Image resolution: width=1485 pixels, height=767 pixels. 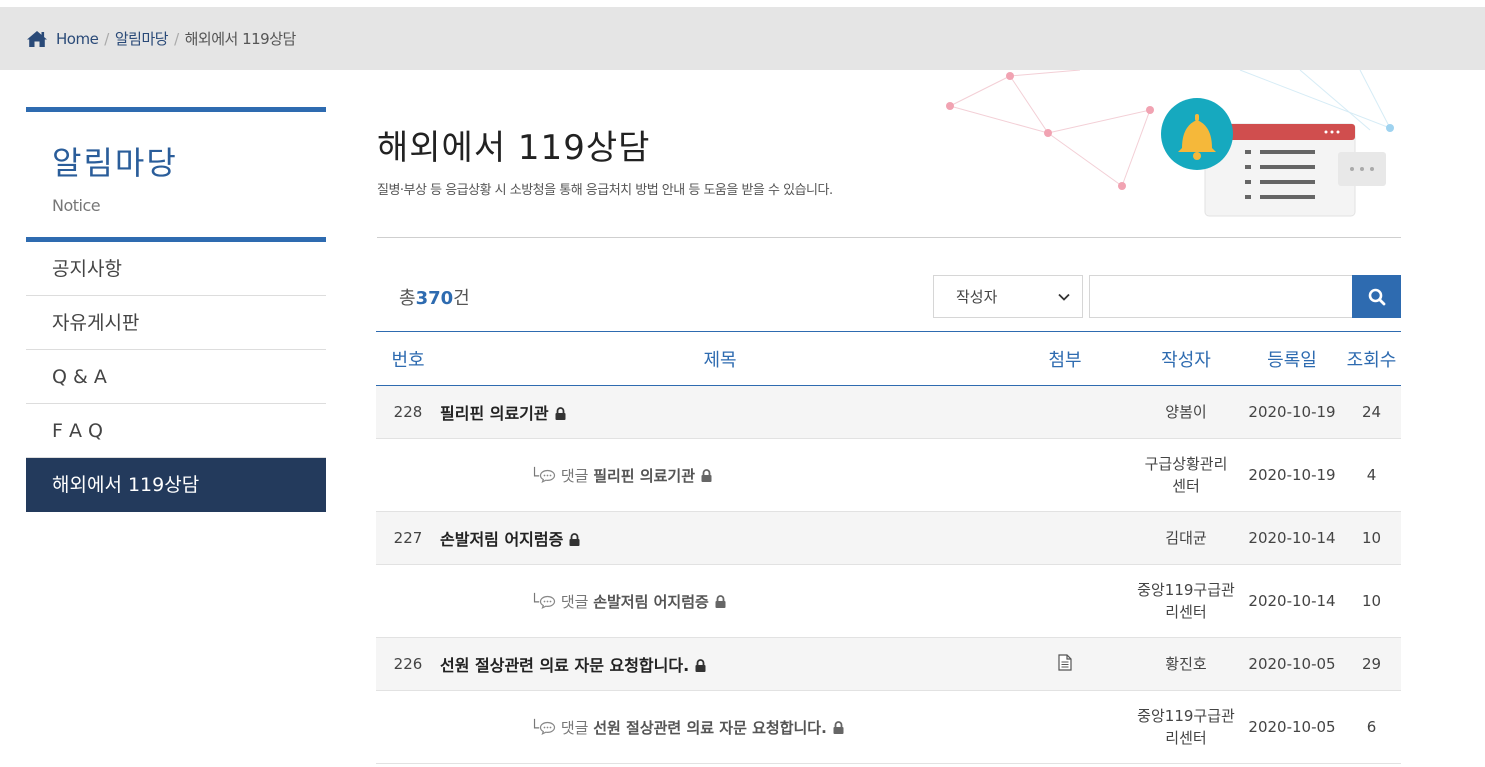 What do you see at coordinates (408, 412) in the screenshot?
I see `row-number: 228` at bounding box center [408, 412].